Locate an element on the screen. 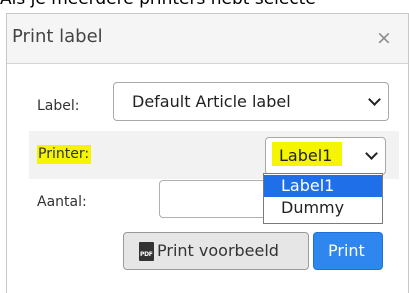 This screenshot has width=409, height=293. print-button: Print is located at coordinates (348, 251).